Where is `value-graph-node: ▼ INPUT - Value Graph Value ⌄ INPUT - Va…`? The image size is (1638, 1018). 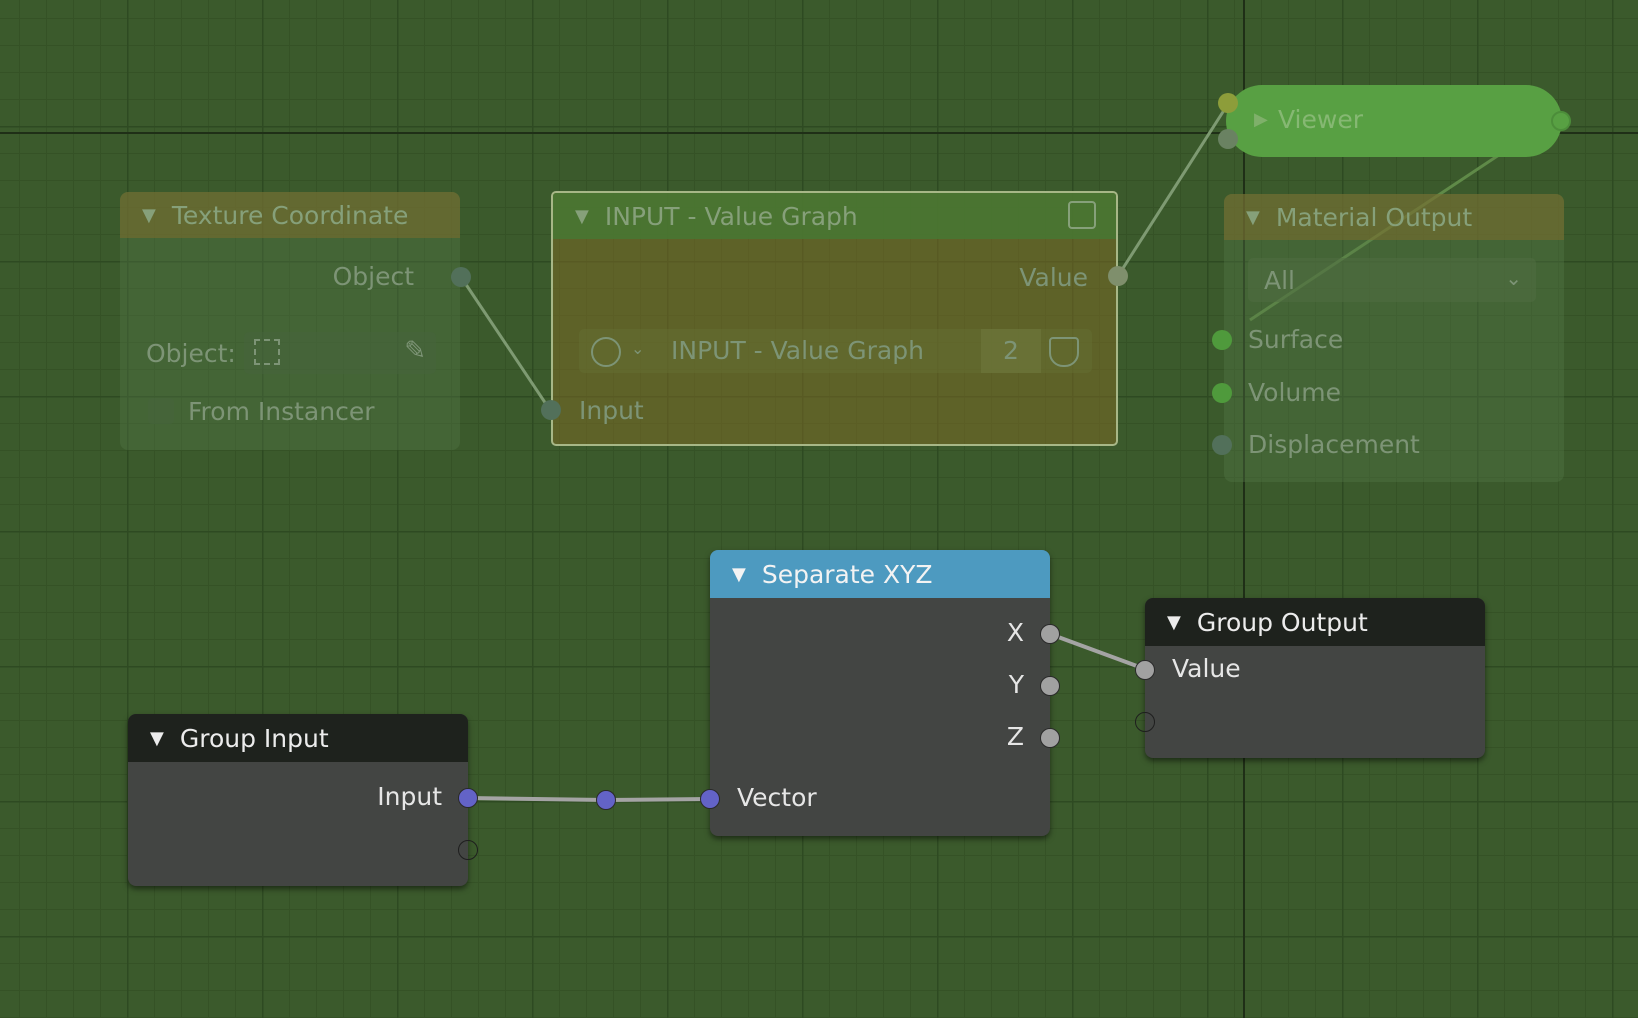
value-graph-node: ▼ INPUT - Value Graph Value ⌄ INPUT - Va… is located at coordinates (834, 318).